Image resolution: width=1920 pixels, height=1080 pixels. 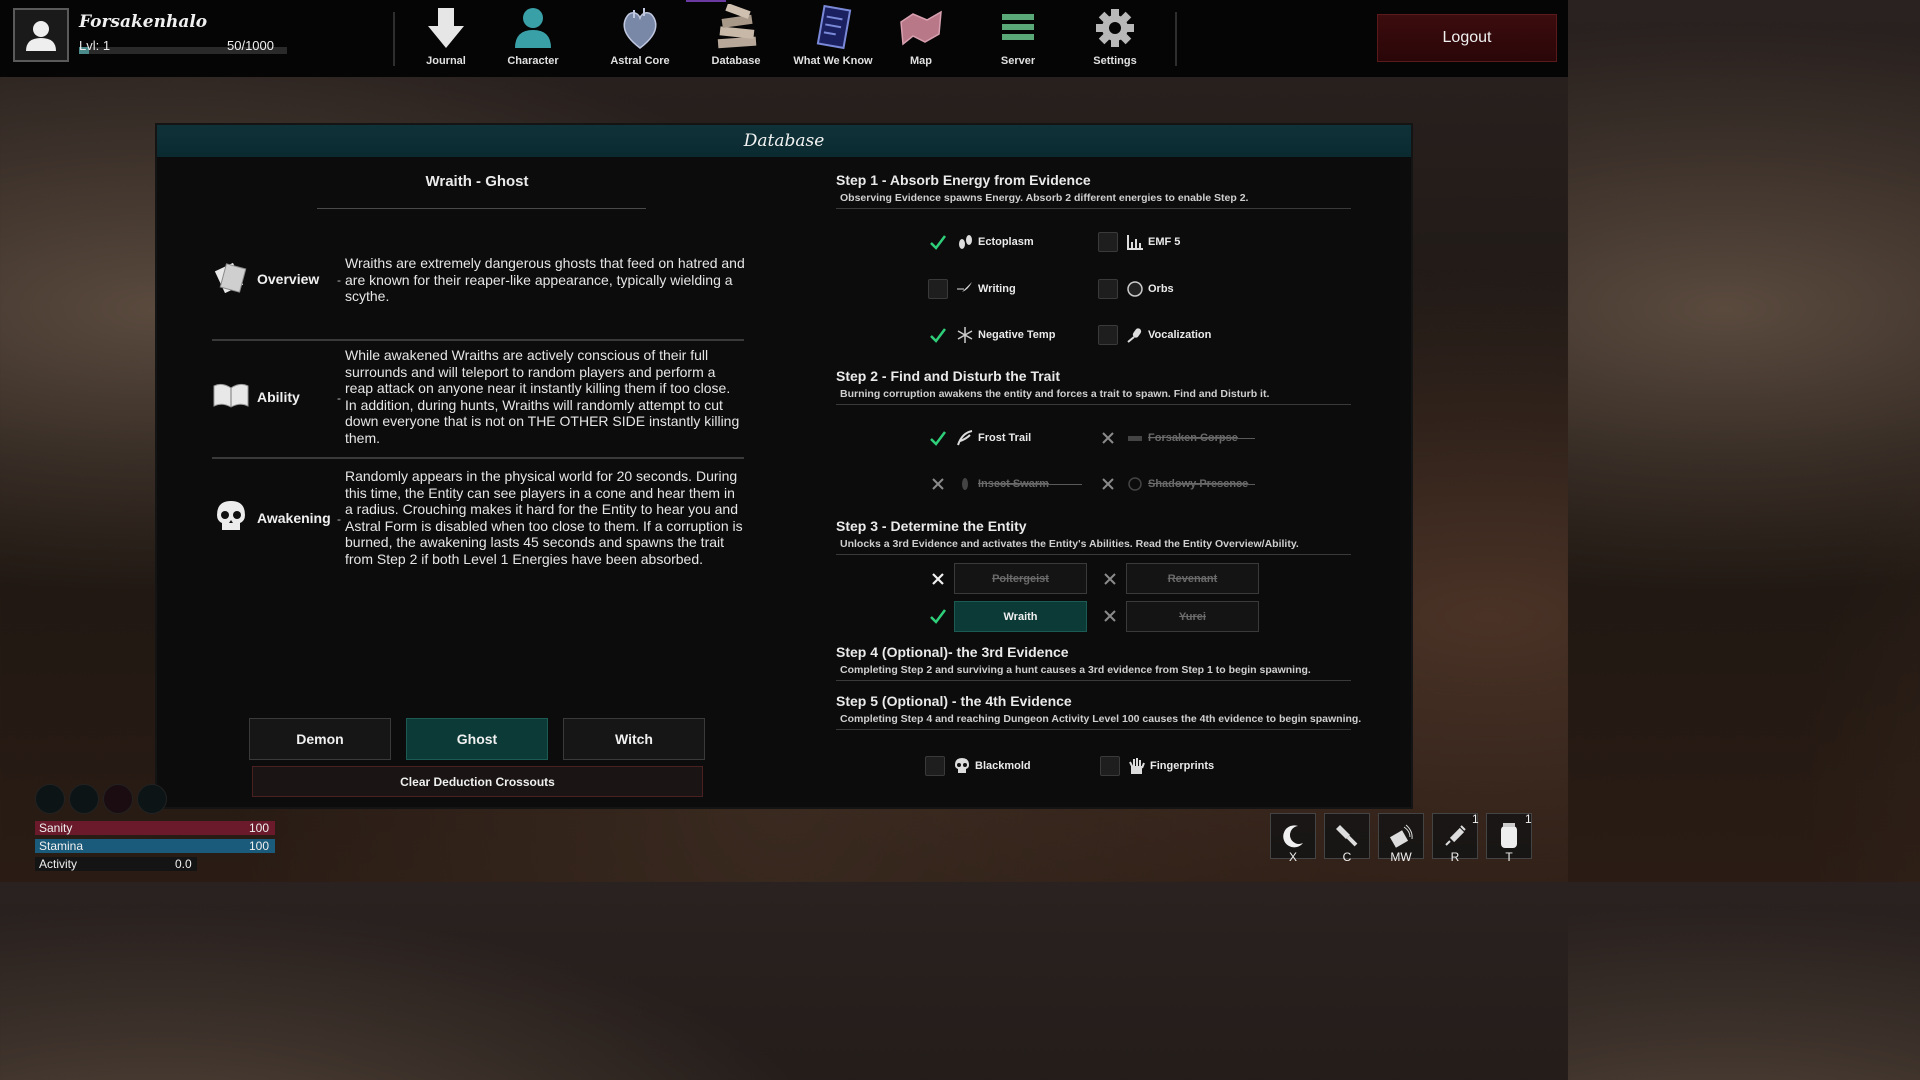 I want to click on spirit-box-icon, so click(x=1401, y=836).